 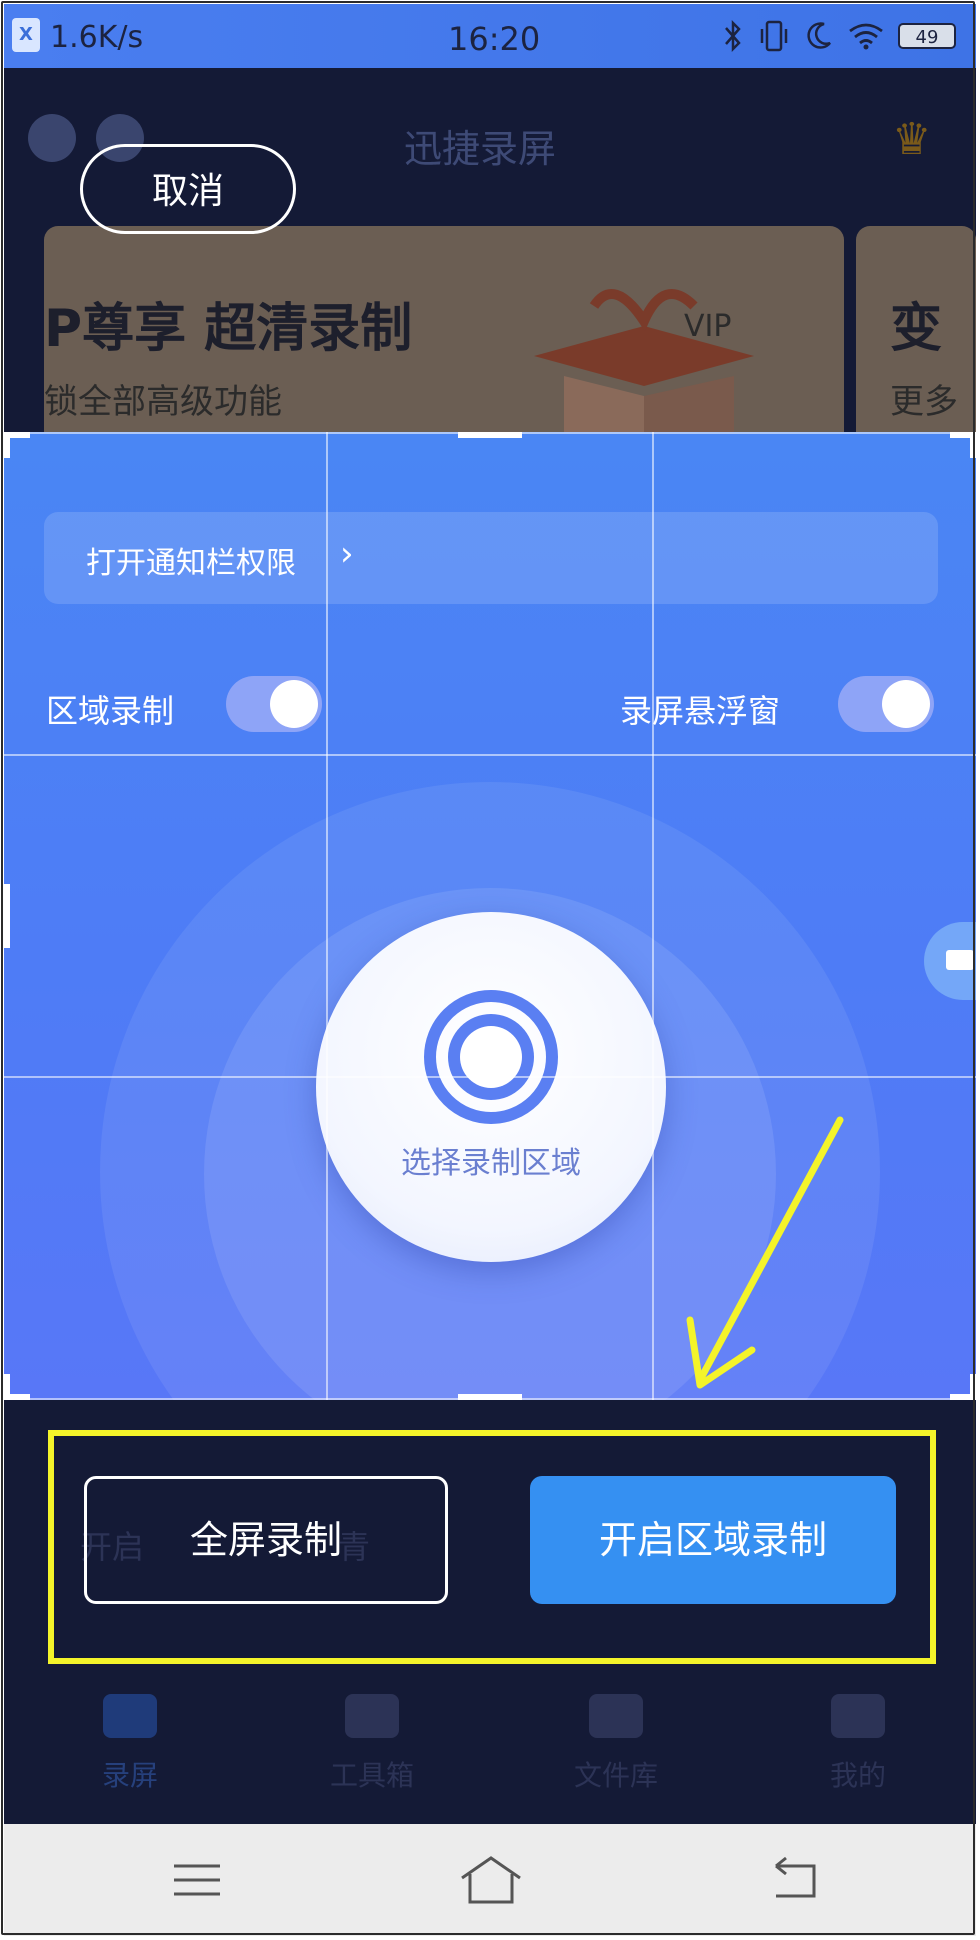 What do you see at coordinates (228, 329) in the screenshot?
I see `banner-title: P尊享 超清录制` at bounding box center [228, 329].